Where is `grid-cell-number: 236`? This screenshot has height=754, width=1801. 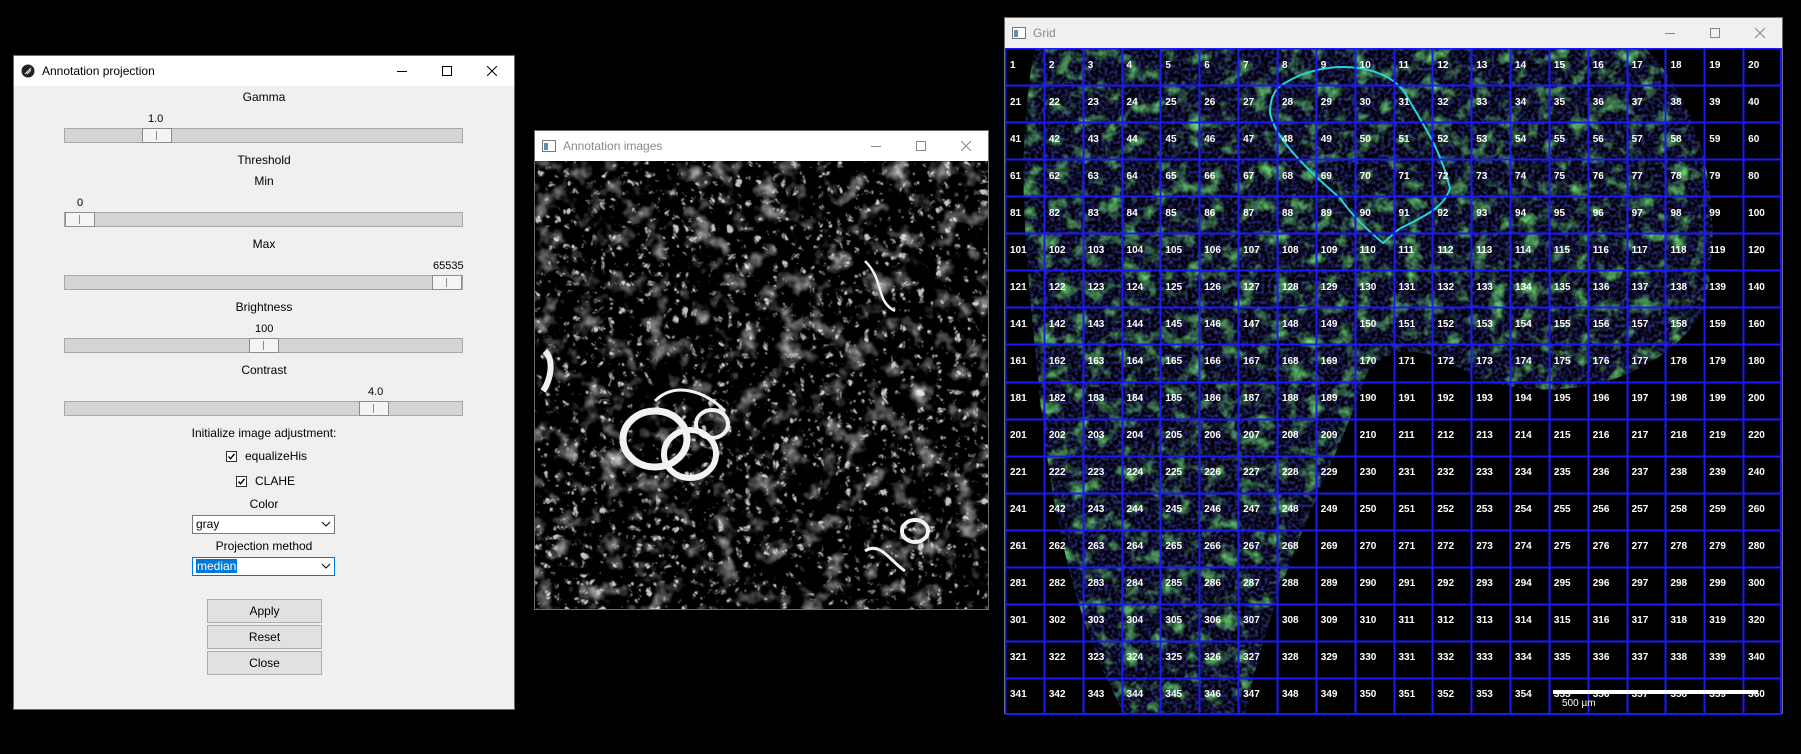
grid-cell-number: 236 is located at coordinates (1601, 473).